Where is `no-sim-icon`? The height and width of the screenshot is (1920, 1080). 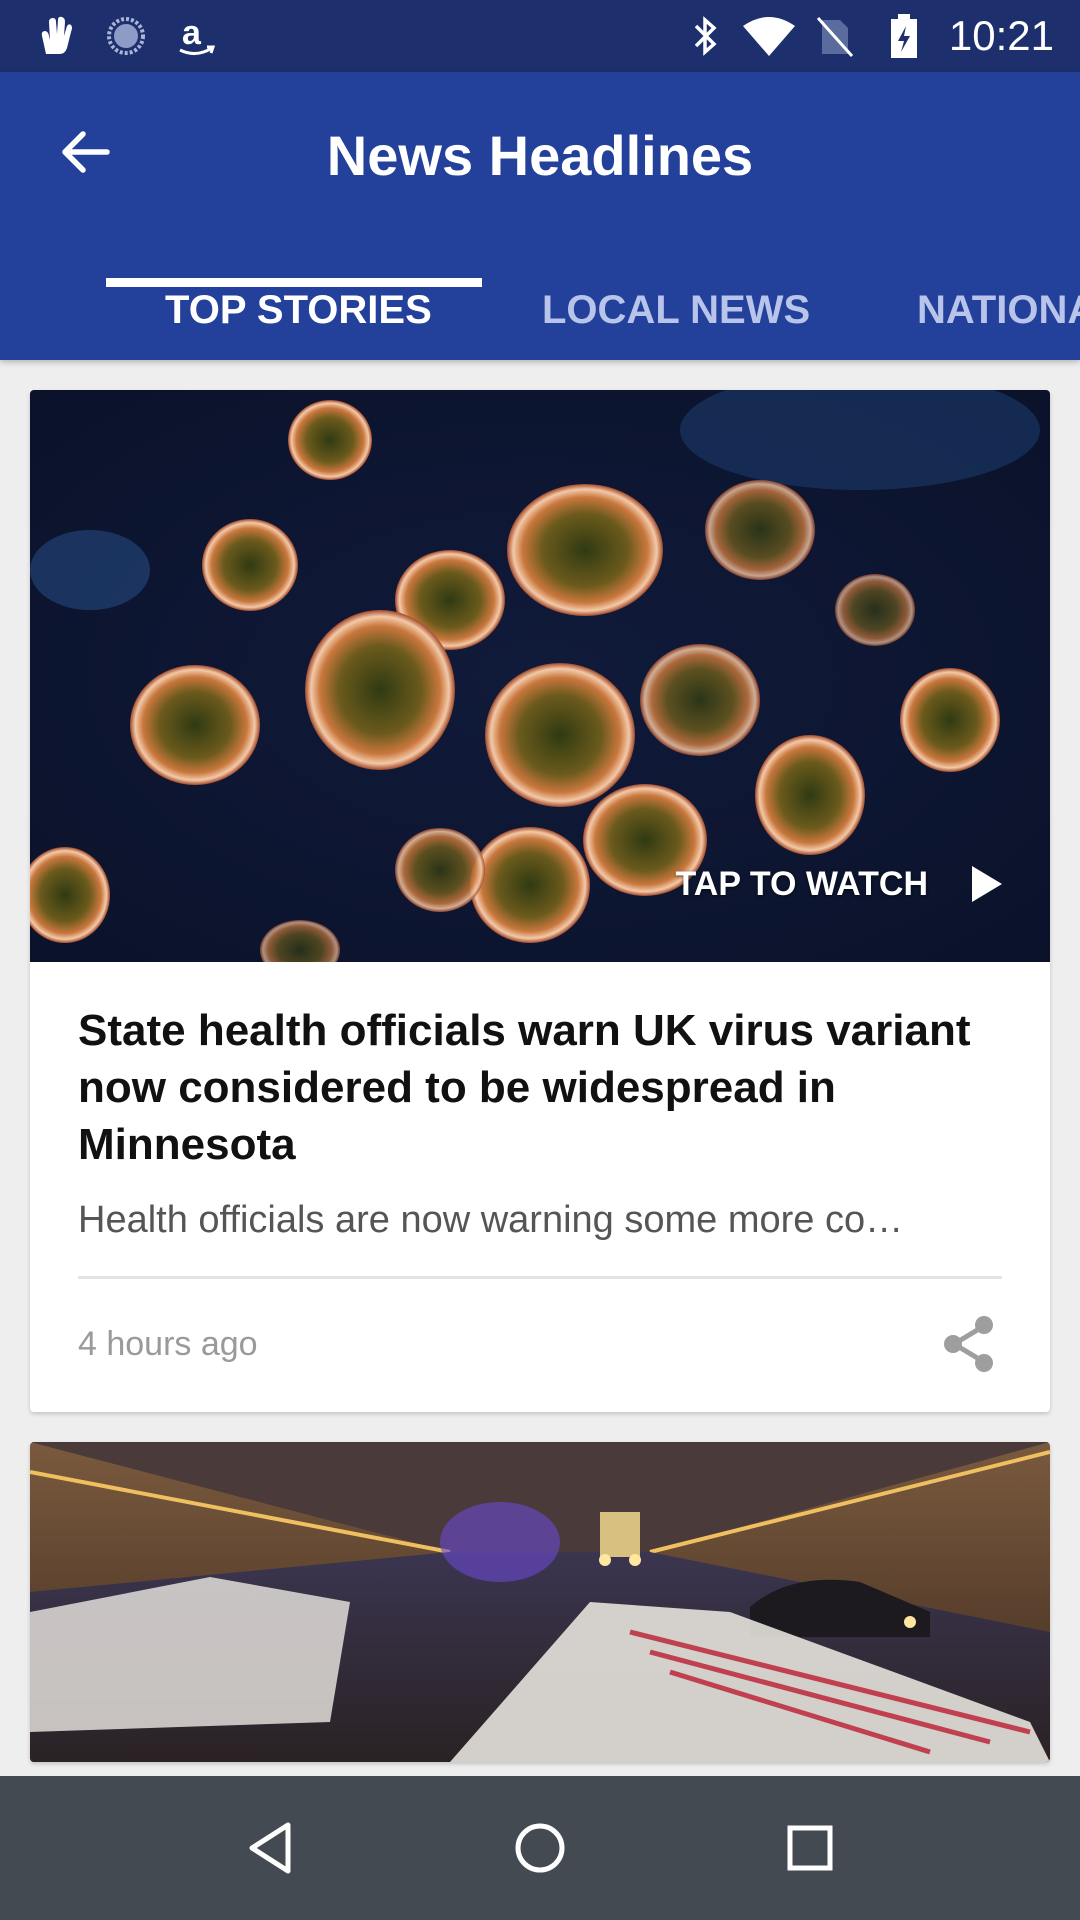 no-sim-icon is located at coordinates (834, 36).